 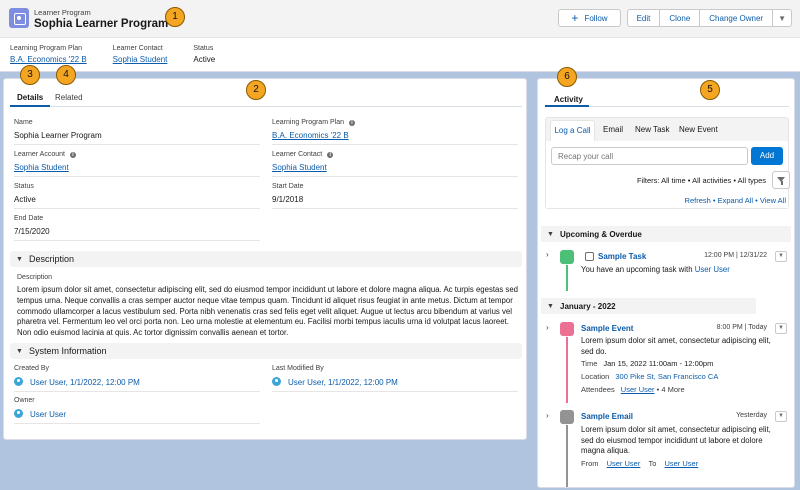 What do you see at coordinates (572, 131) in the screenshot?
I see `tab-log-a-call: Log a Call` at bounding box center [572, 131].